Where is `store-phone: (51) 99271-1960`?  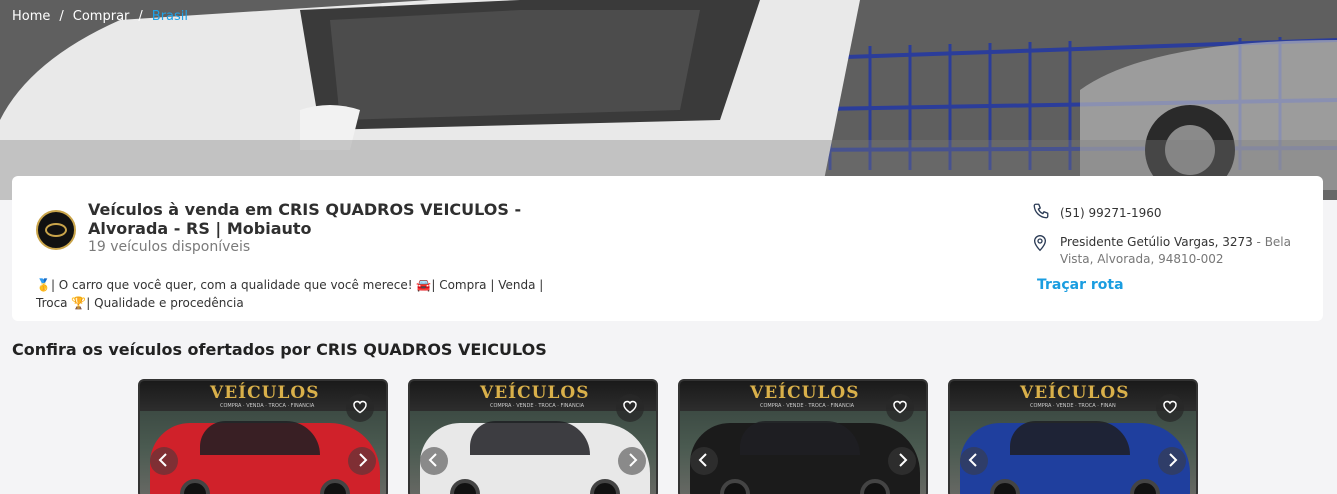 store-phone: (51) 99271-1960 is located at coordinates (1097, 212).